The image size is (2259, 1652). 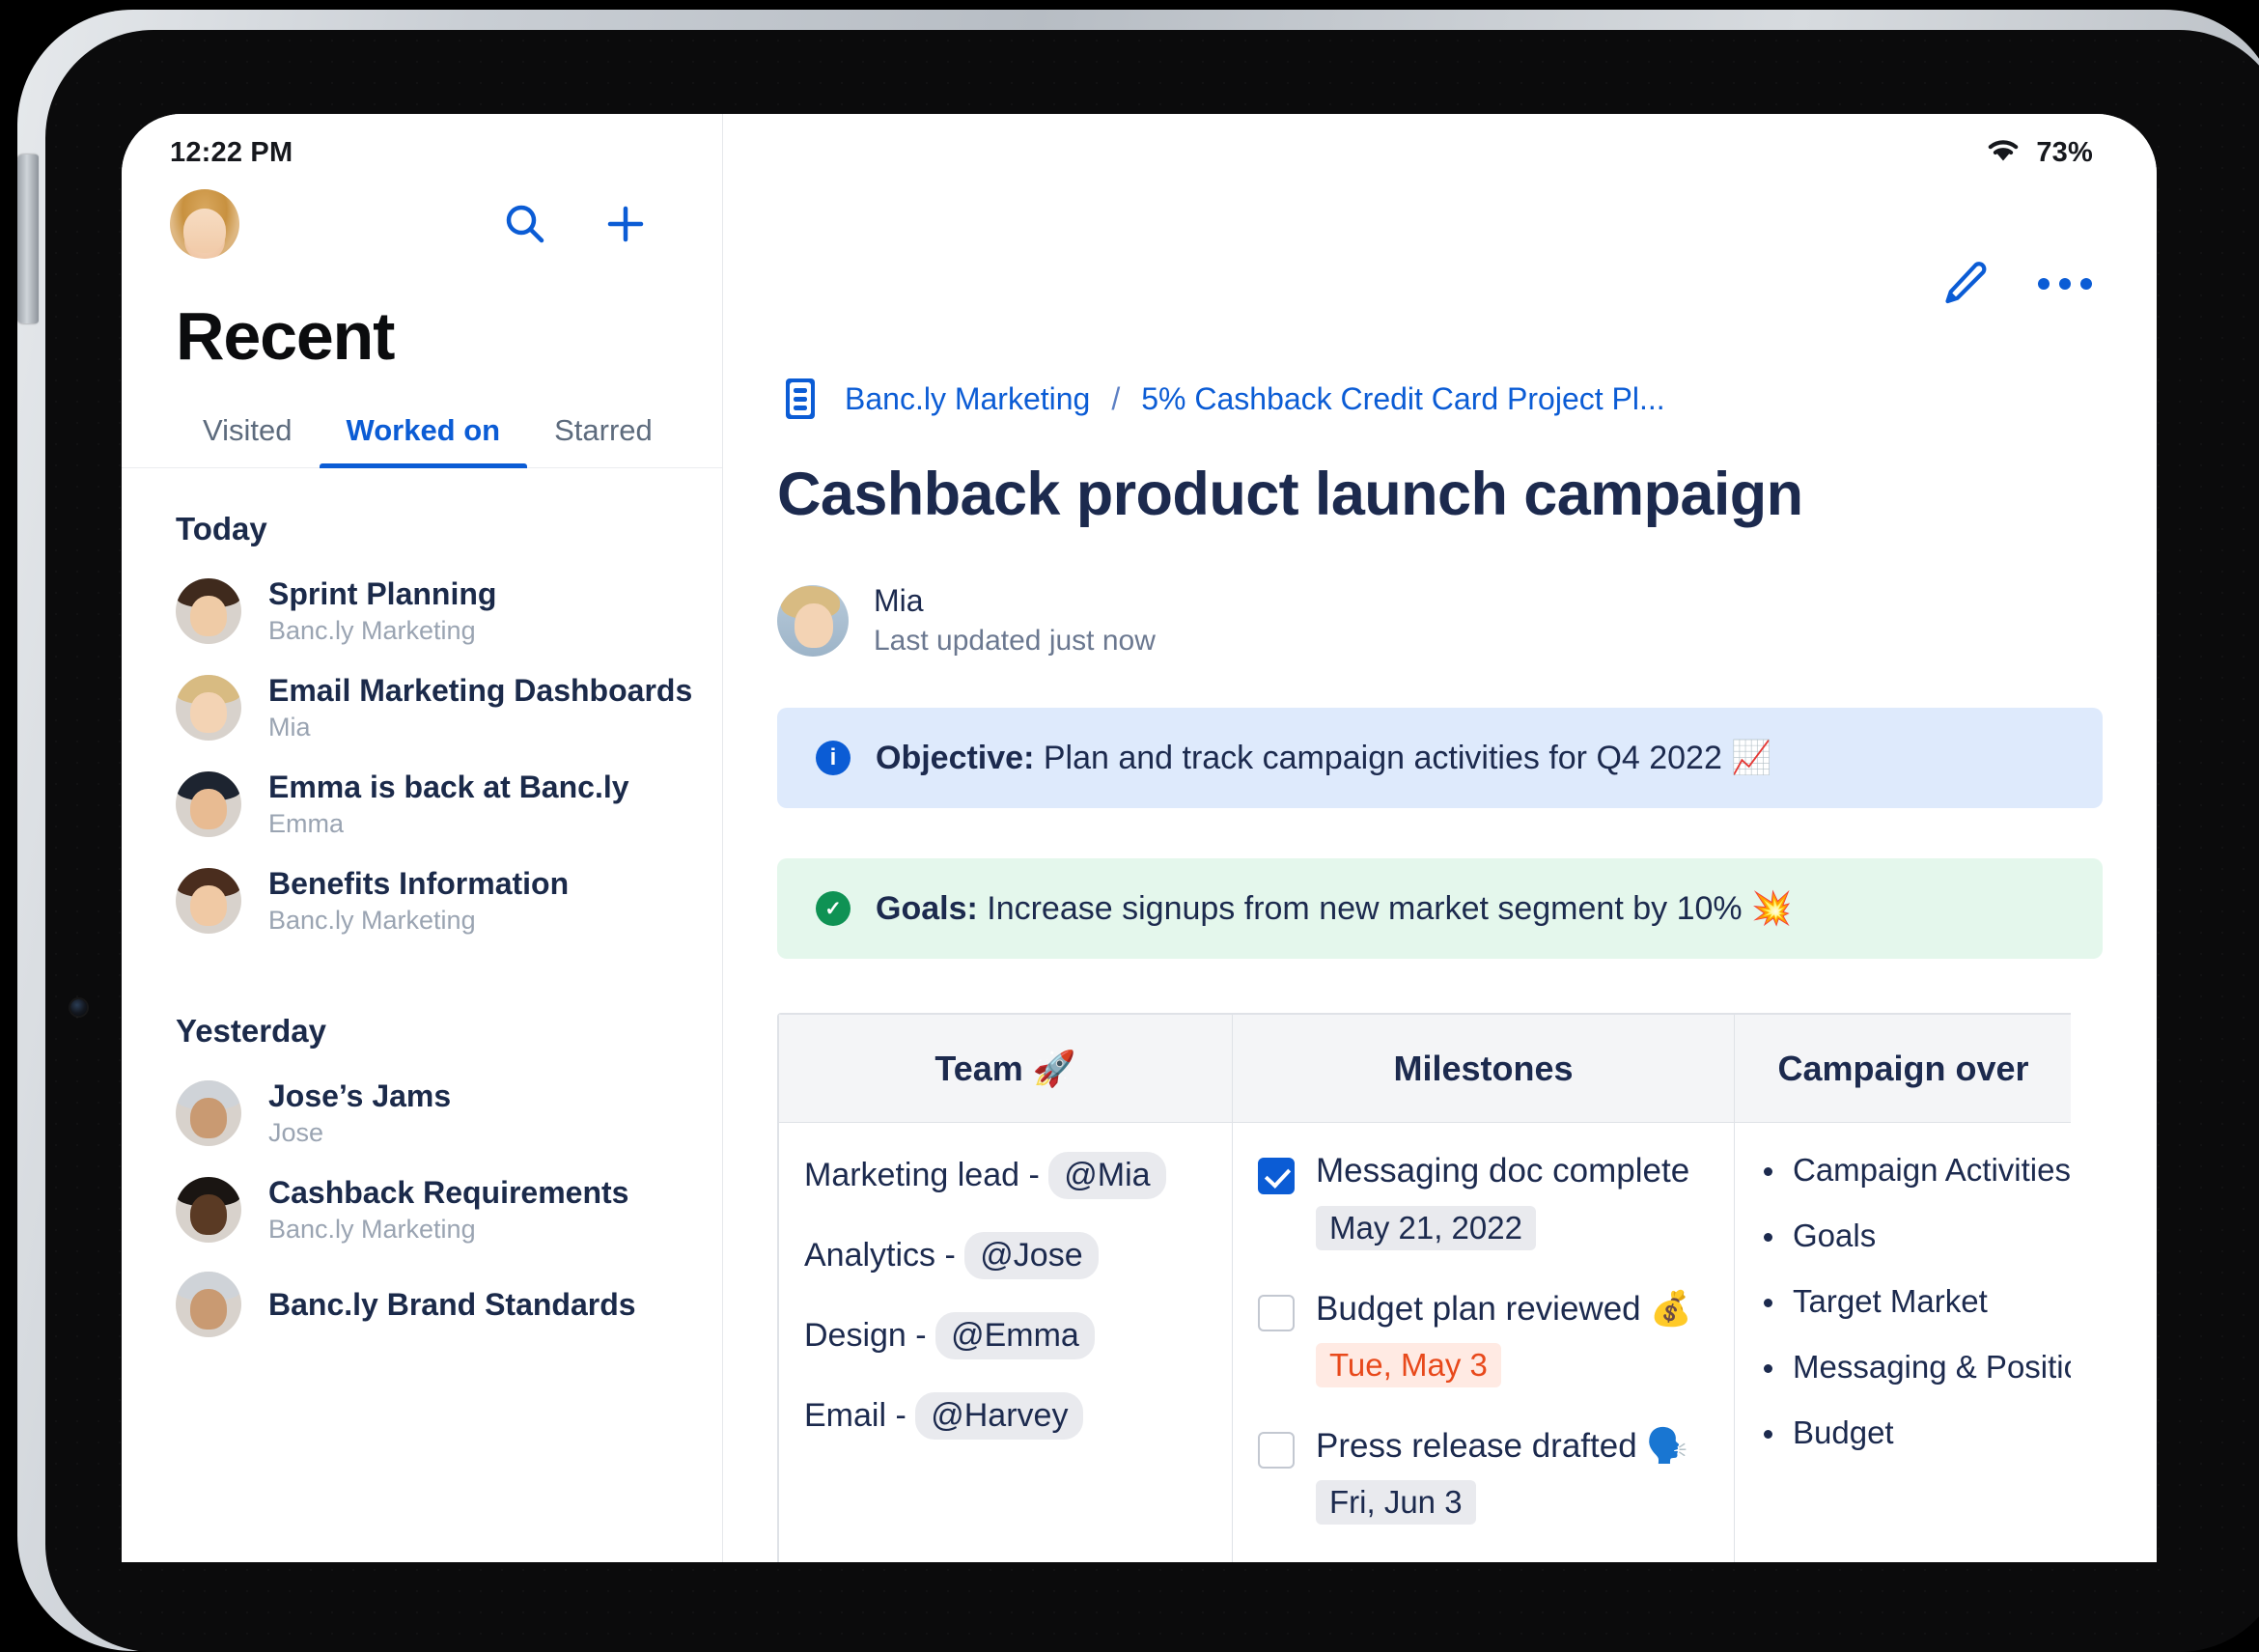 What do you see at coordinates (2016, 284) in the screenshot?
I see `document-toolbar` at bounding box center [2016, 284].